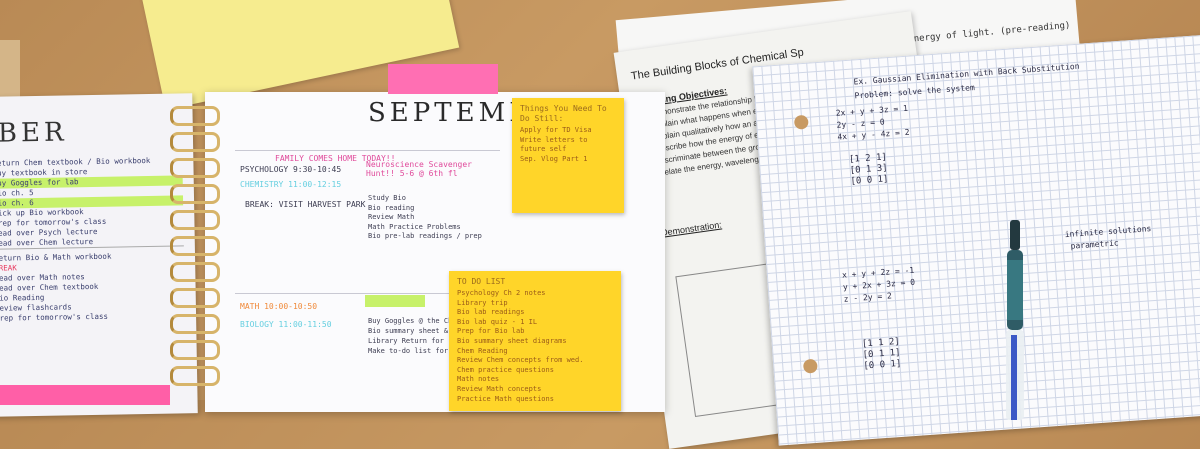 Image resolution: width=1200 pixels, height=449 pixels. Describe the element at coordinates (1094, 244) in the screenshot. I see `math-parametric: parametric` at that location.